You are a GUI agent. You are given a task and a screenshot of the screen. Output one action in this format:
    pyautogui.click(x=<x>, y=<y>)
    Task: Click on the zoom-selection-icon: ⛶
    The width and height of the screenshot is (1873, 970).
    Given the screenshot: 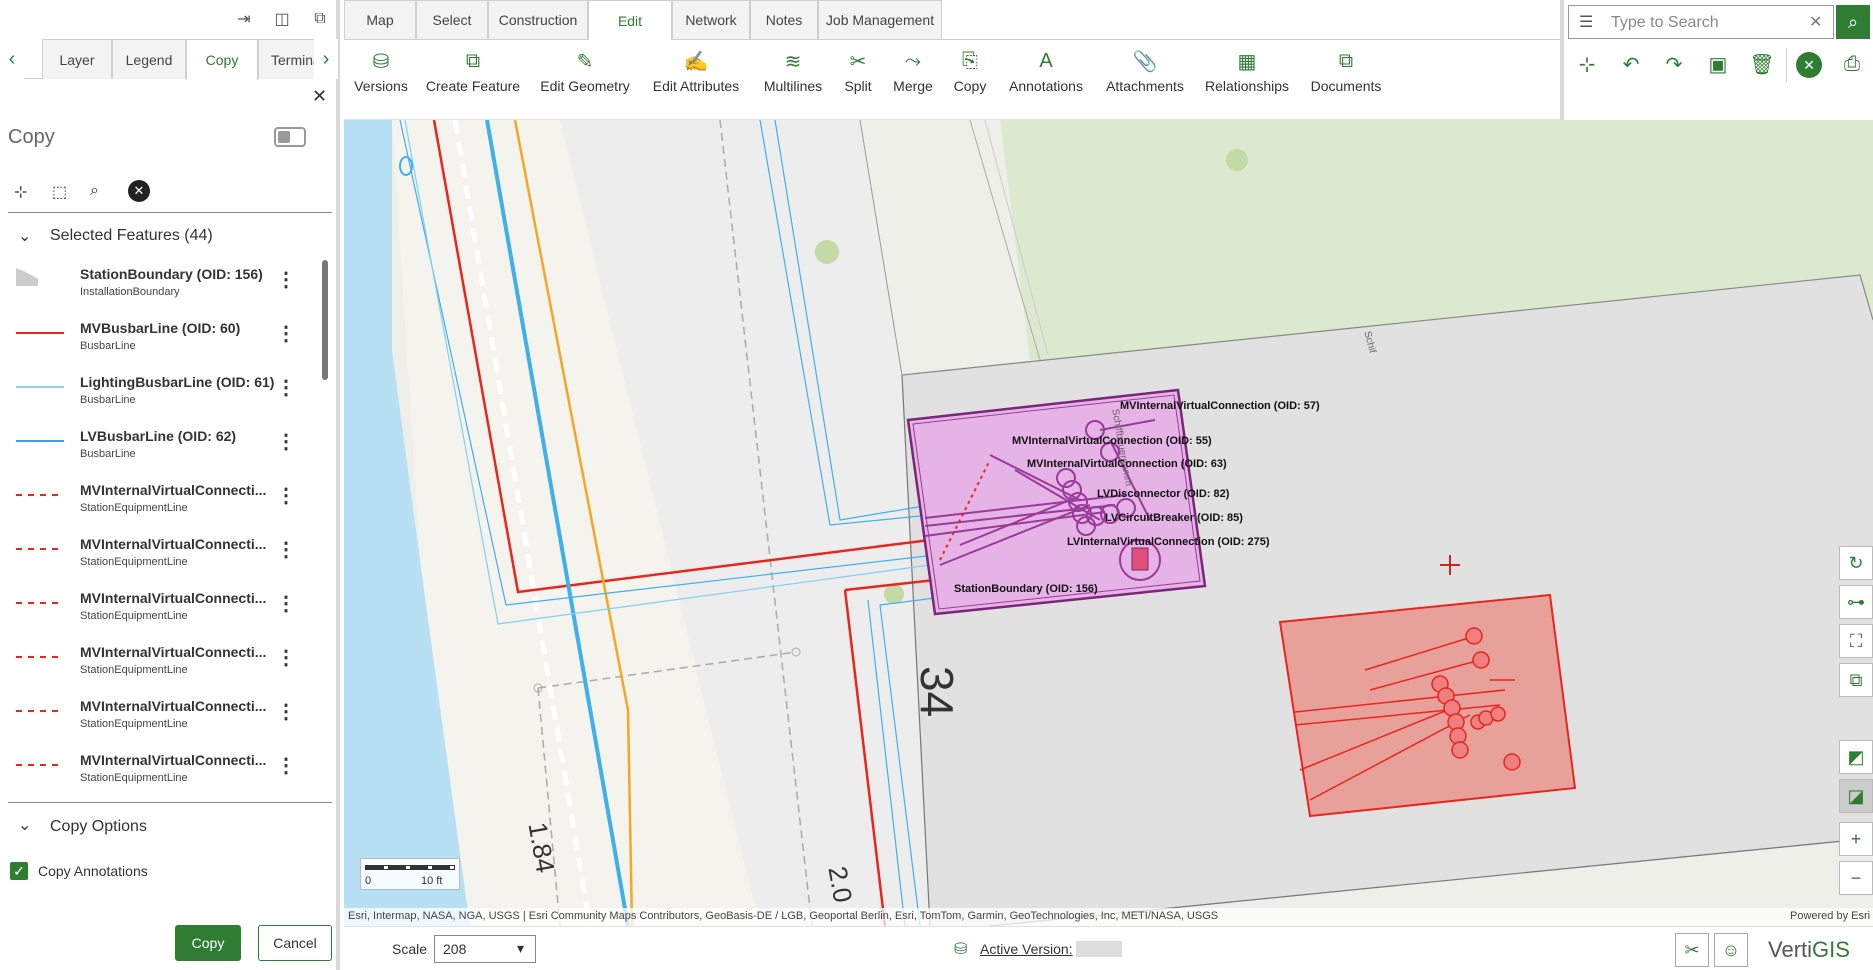 What is the action you would take?
    pyautogui.click(x=1856, y=641)
    